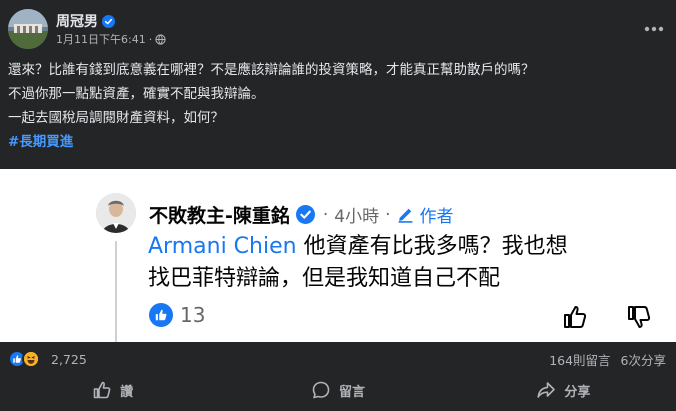  Describe the element at coordinates (77, 21) in the screenshot. I see `author-name: 周冠男` at that location.